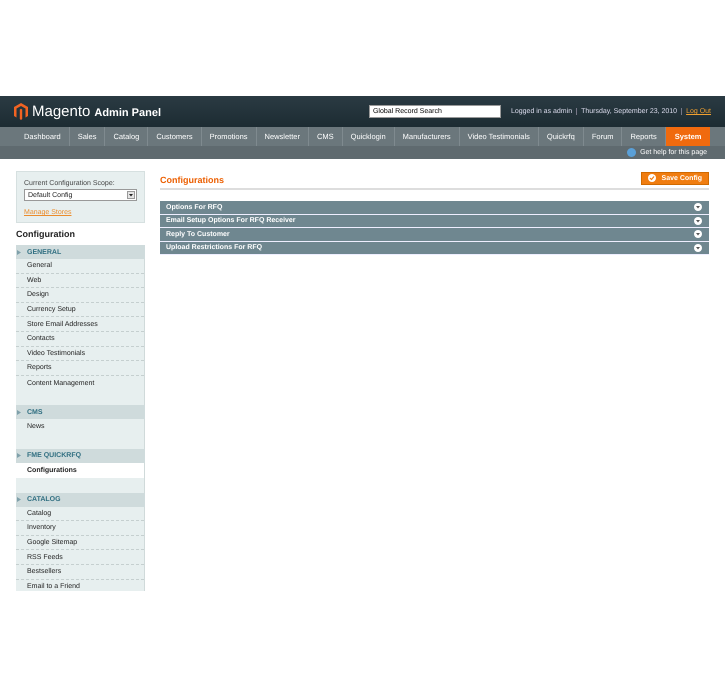 The image size is (725, 680). I want to click on logo-icon, so click(21, 111).